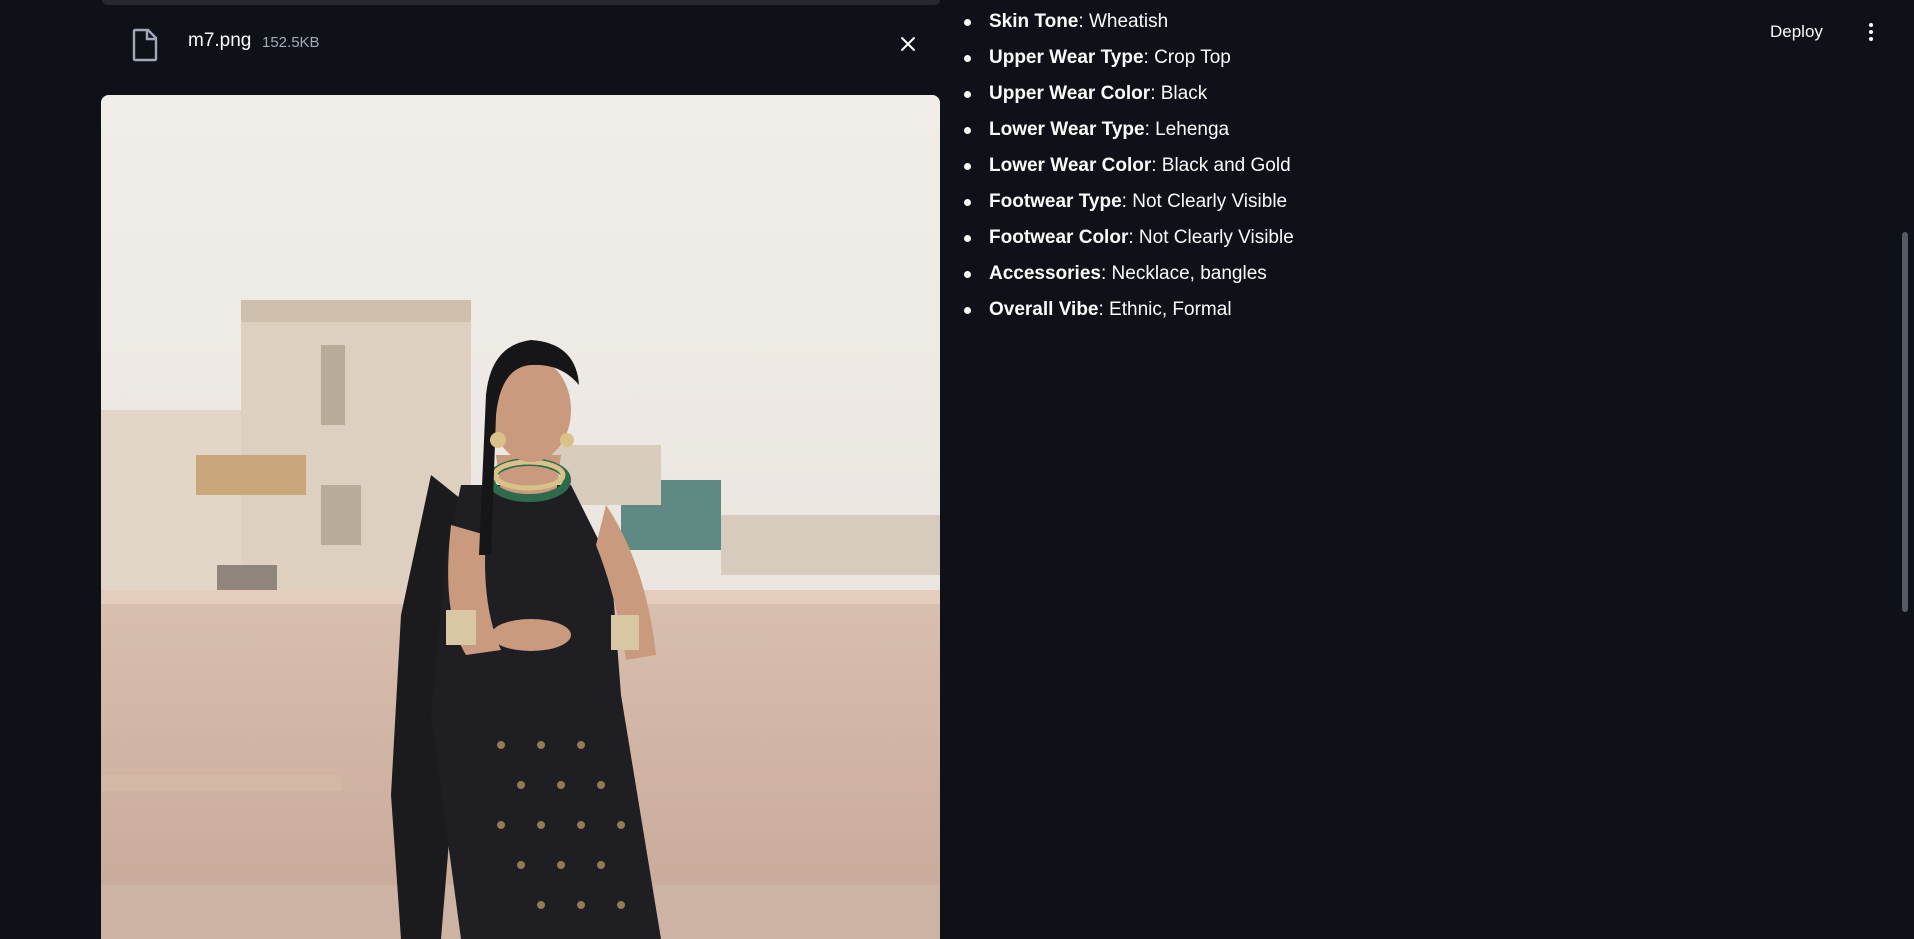  Describe the element at coordinates (1070, 165) in the screenshot. I see `attribute-key: Lower Wear Color` at that location.